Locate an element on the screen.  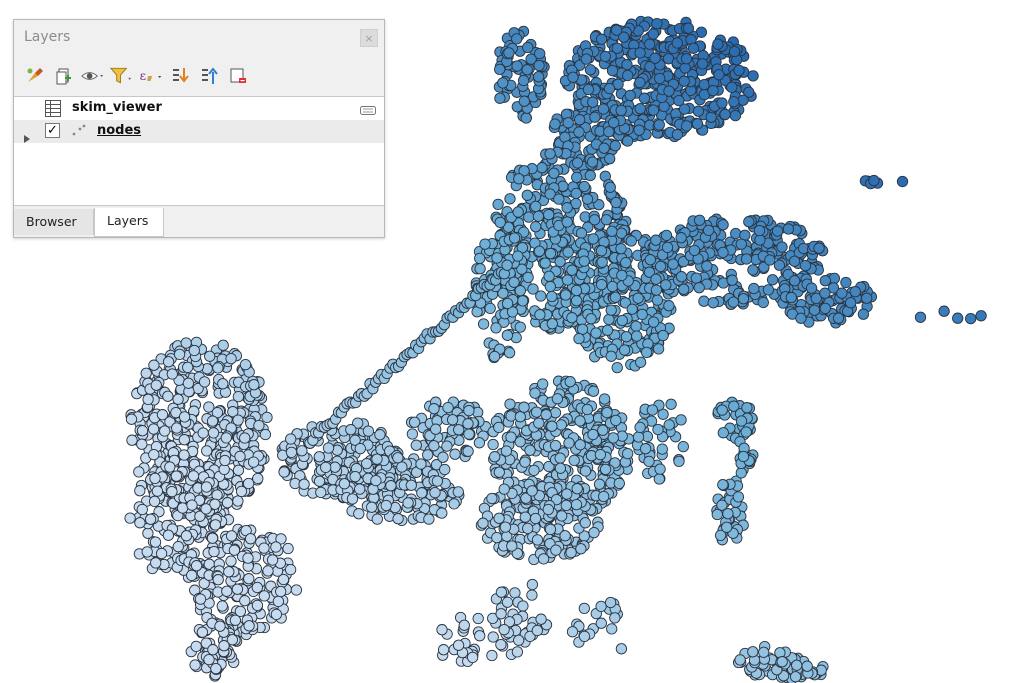
style-manager-icon is located at coordinates (34, 76).